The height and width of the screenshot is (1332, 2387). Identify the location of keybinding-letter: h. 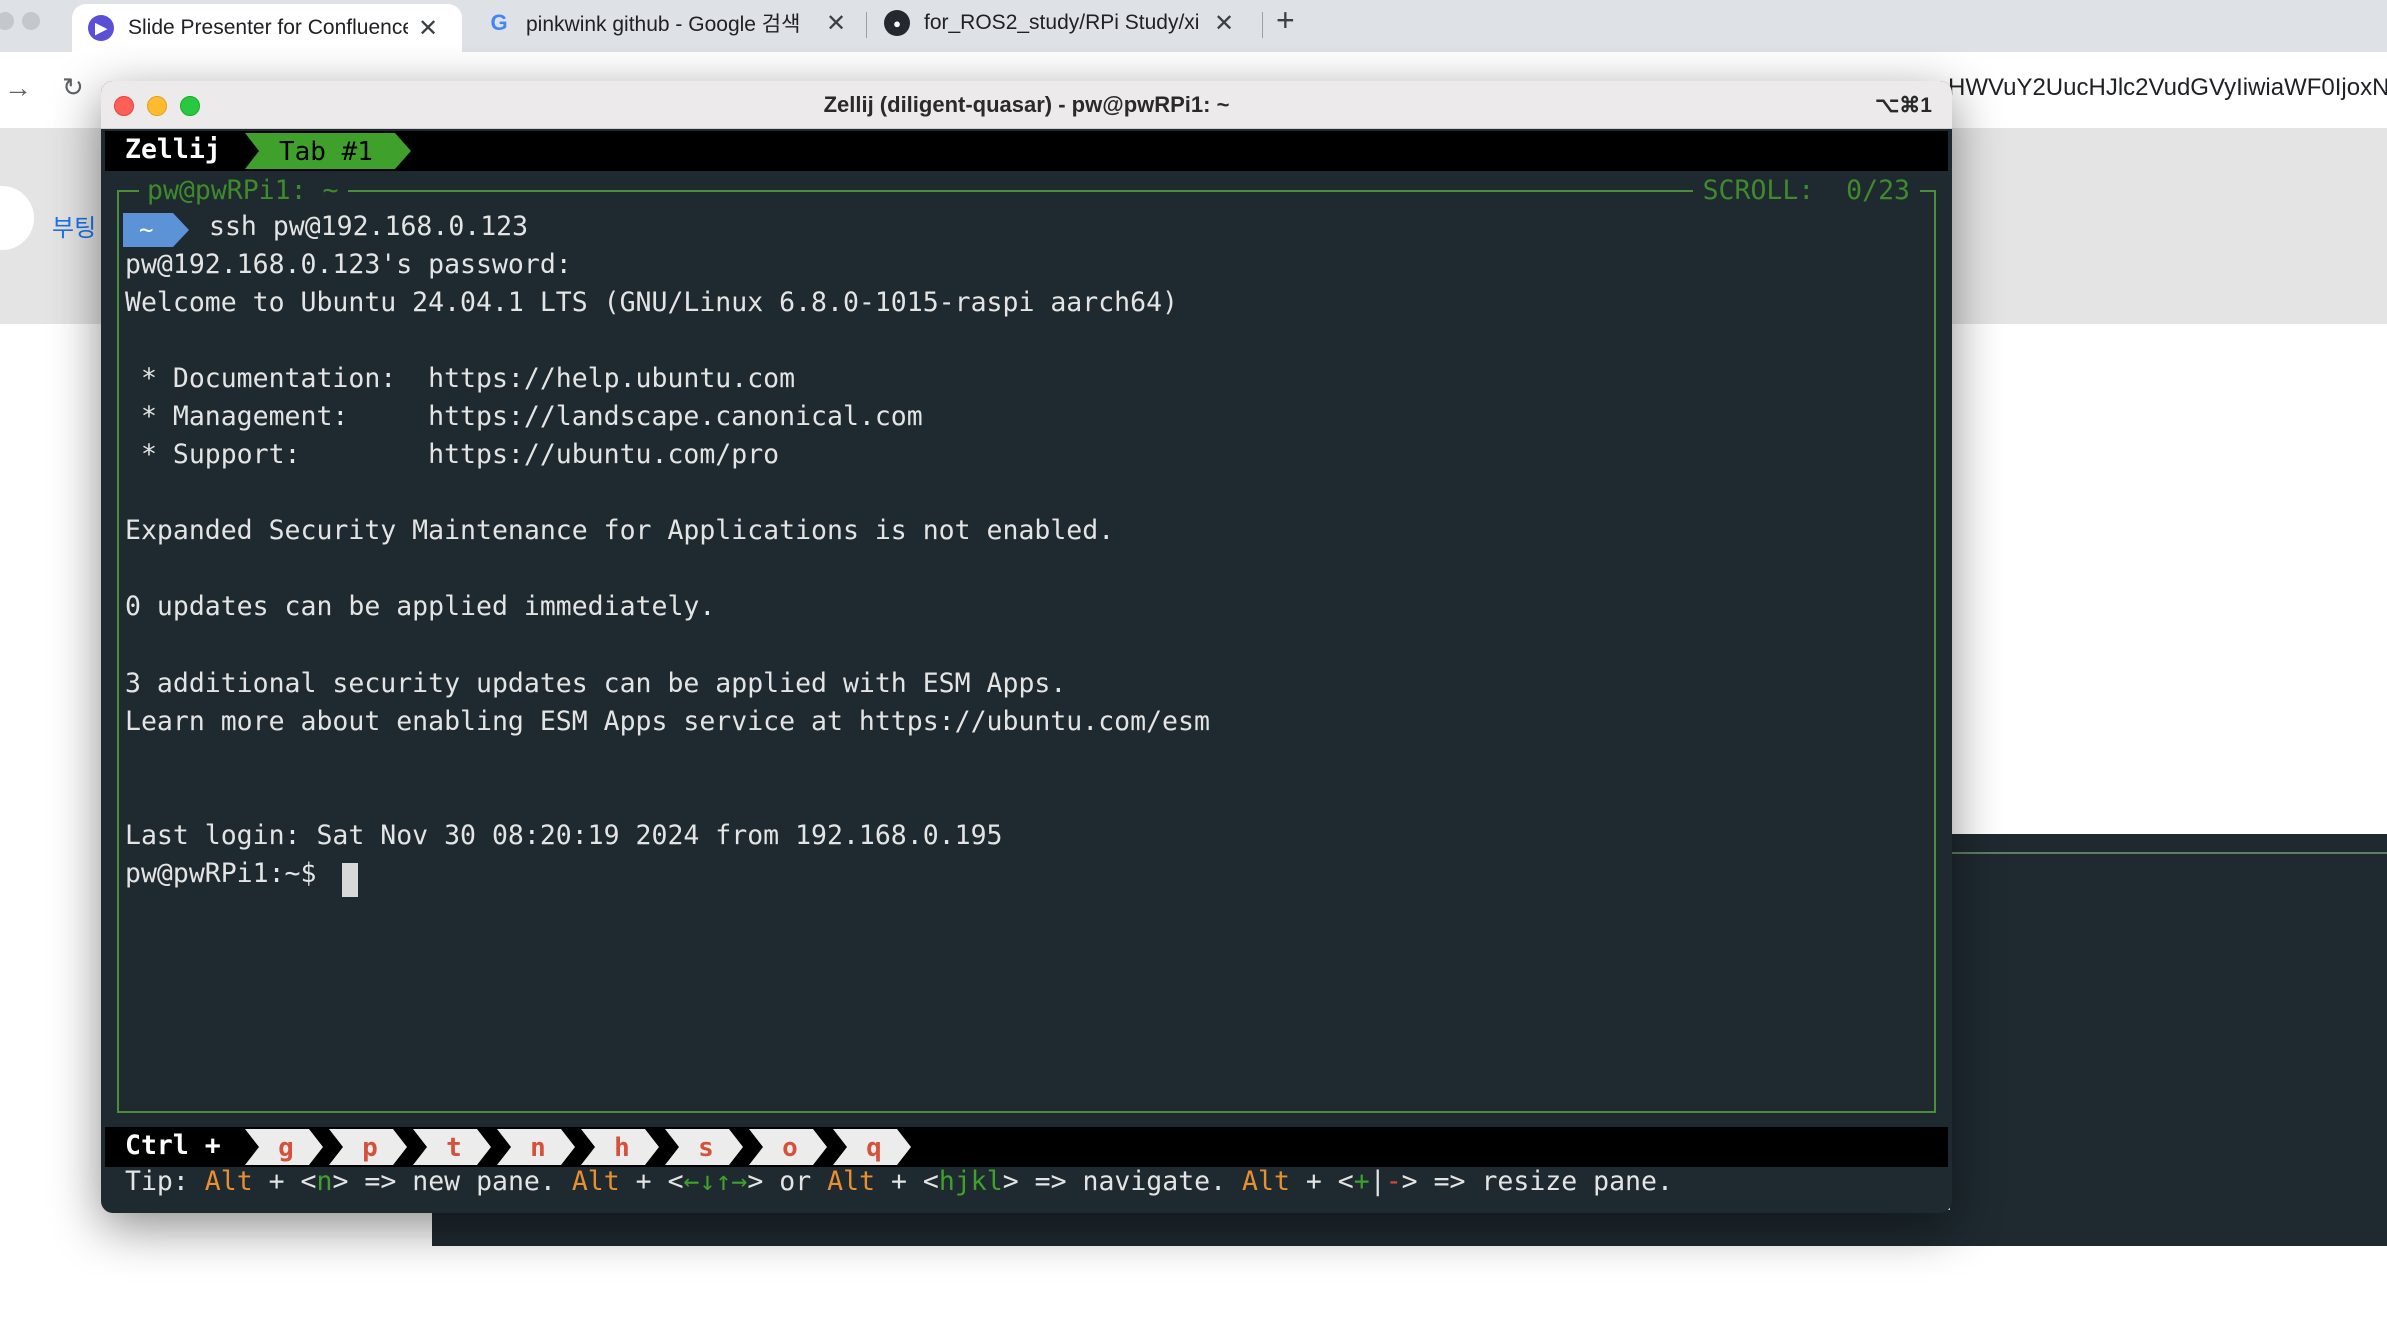
(622, 1148).